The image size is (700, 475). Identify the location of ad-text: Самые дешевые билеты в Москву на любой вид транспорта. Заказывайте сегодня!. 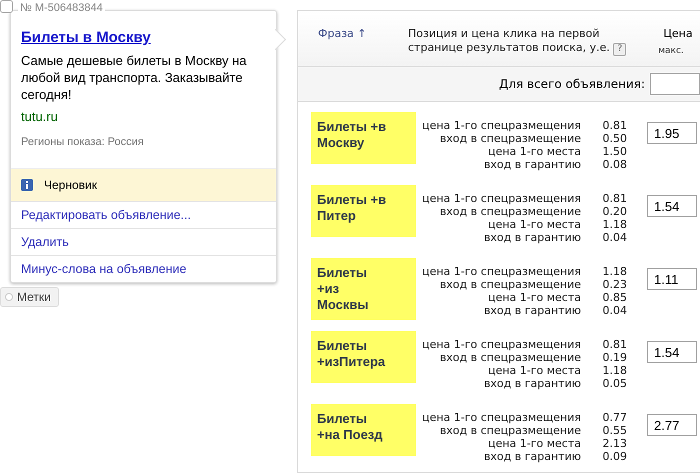
(134, 77).